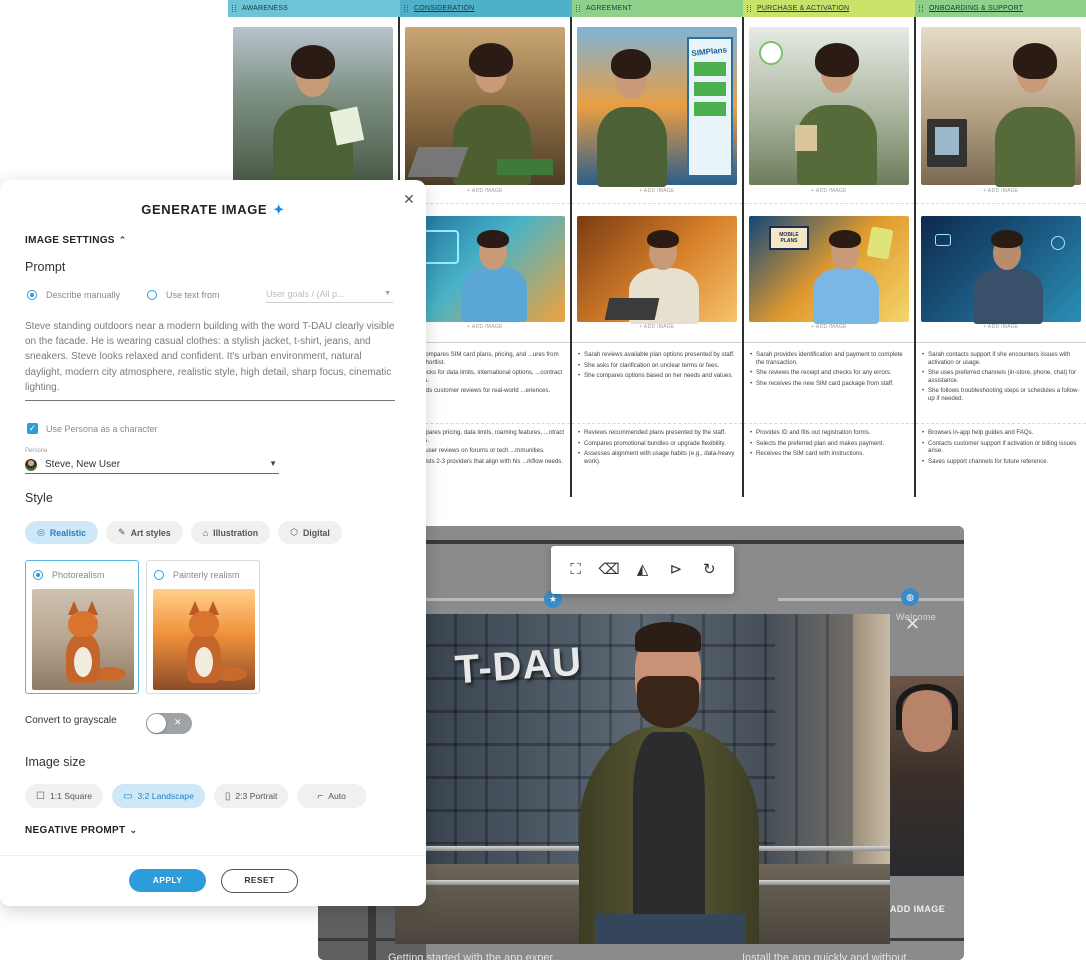 This screenshot has height=960, width=1086. I want to click on style-card-painterly: Painterly realism, so click(203, 627).